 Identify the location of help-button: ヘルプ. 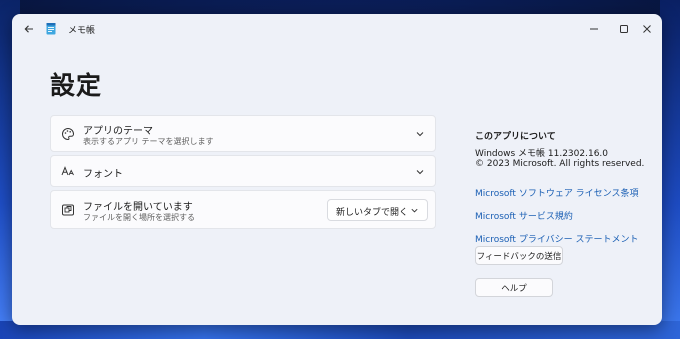
(514, 287).